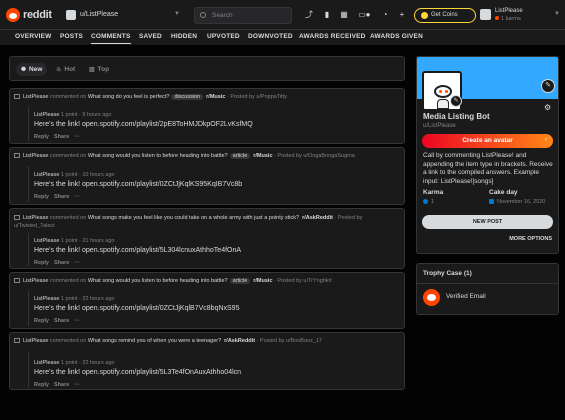 The image size is (565, 420). What do you see at coordinates (289, 341) in the screenshot?
I see `posted-by: · Posted by u/BooBooz_17` at bounding box center [289, 341].